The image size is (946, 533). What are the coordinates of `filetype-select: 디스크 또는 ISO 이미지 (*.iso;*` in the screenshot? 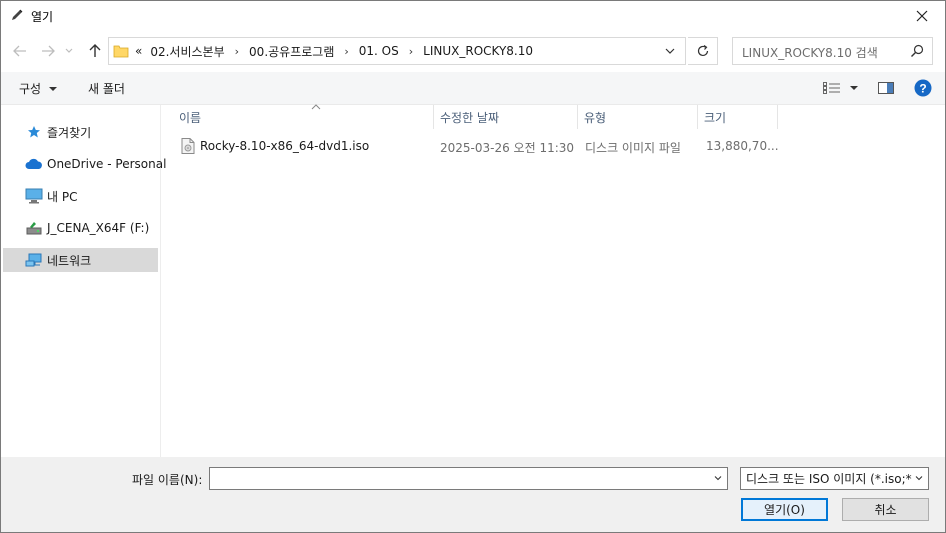 It's located at (834, 478).